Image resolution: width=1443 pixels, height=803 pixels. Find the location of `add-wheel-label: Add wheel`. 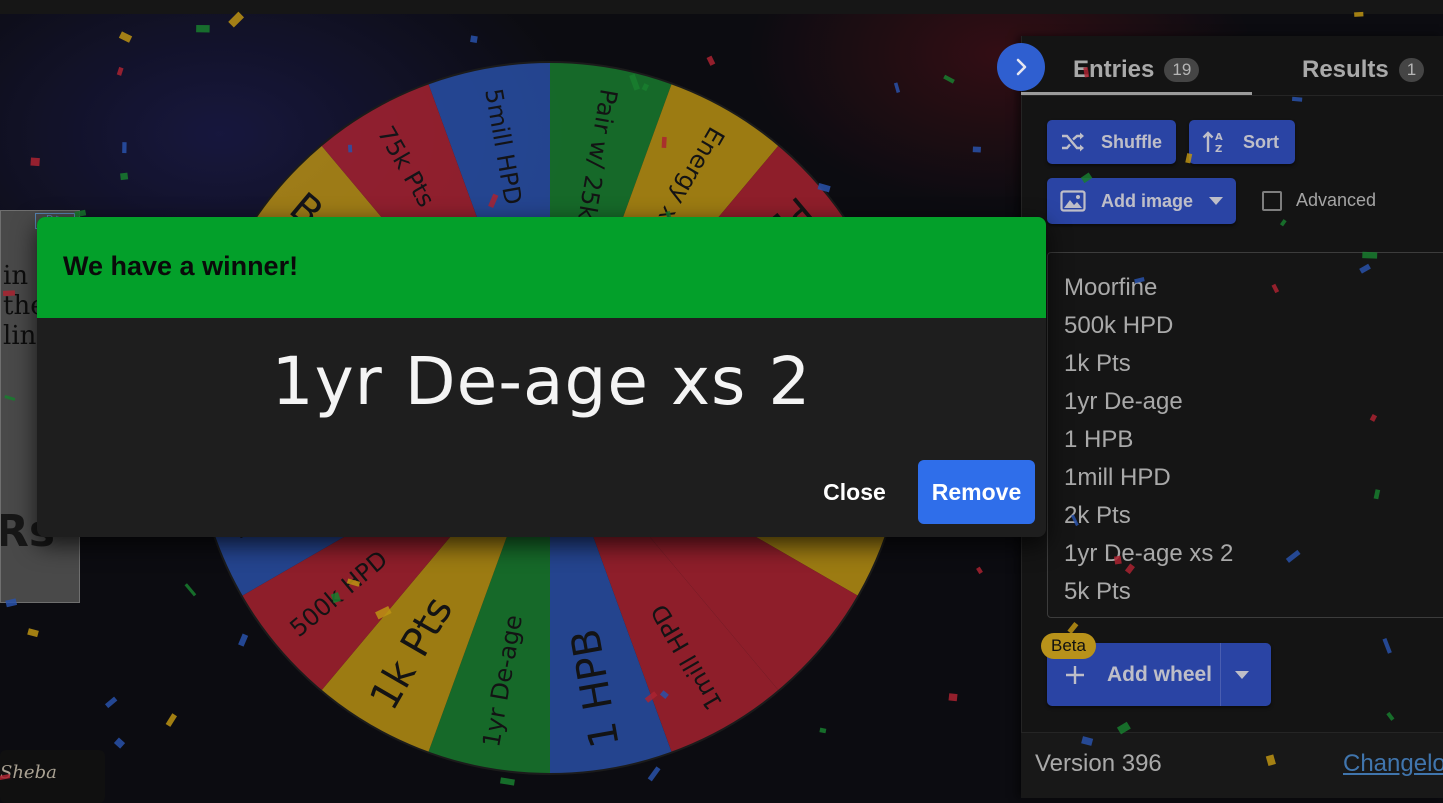

add-wheel-label: Add wheel is located at coordinates (1160, 674).